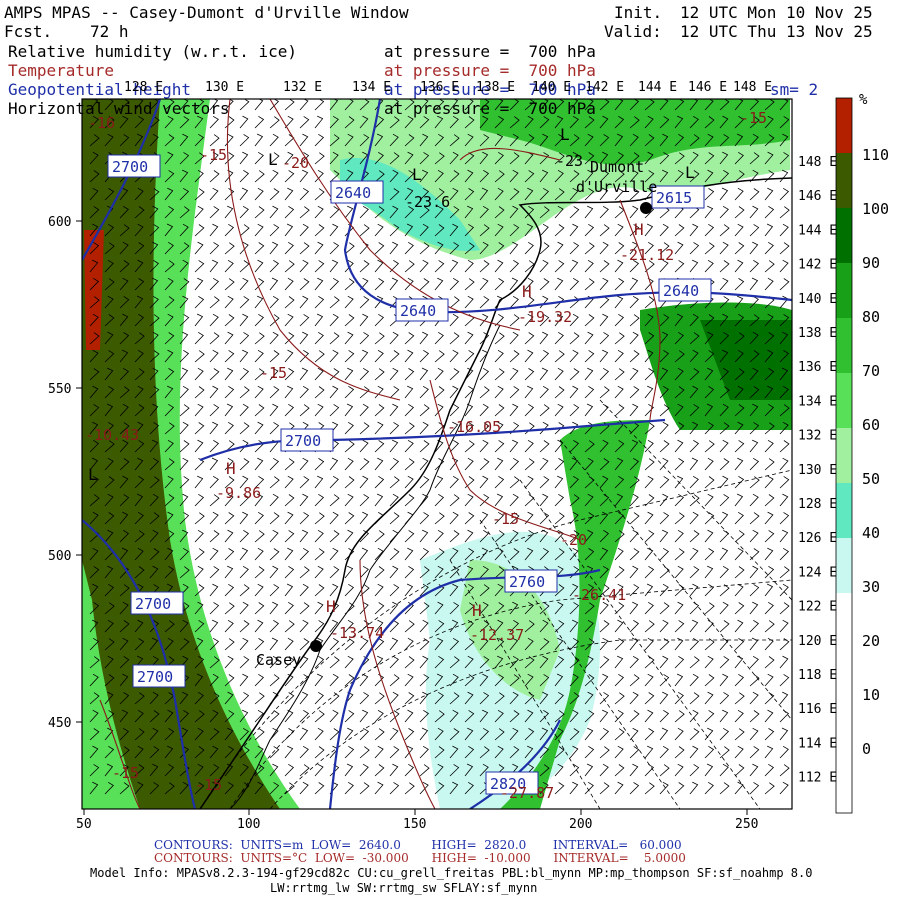  I want to click on lon-label-right: 136 E, so click(817, 367).